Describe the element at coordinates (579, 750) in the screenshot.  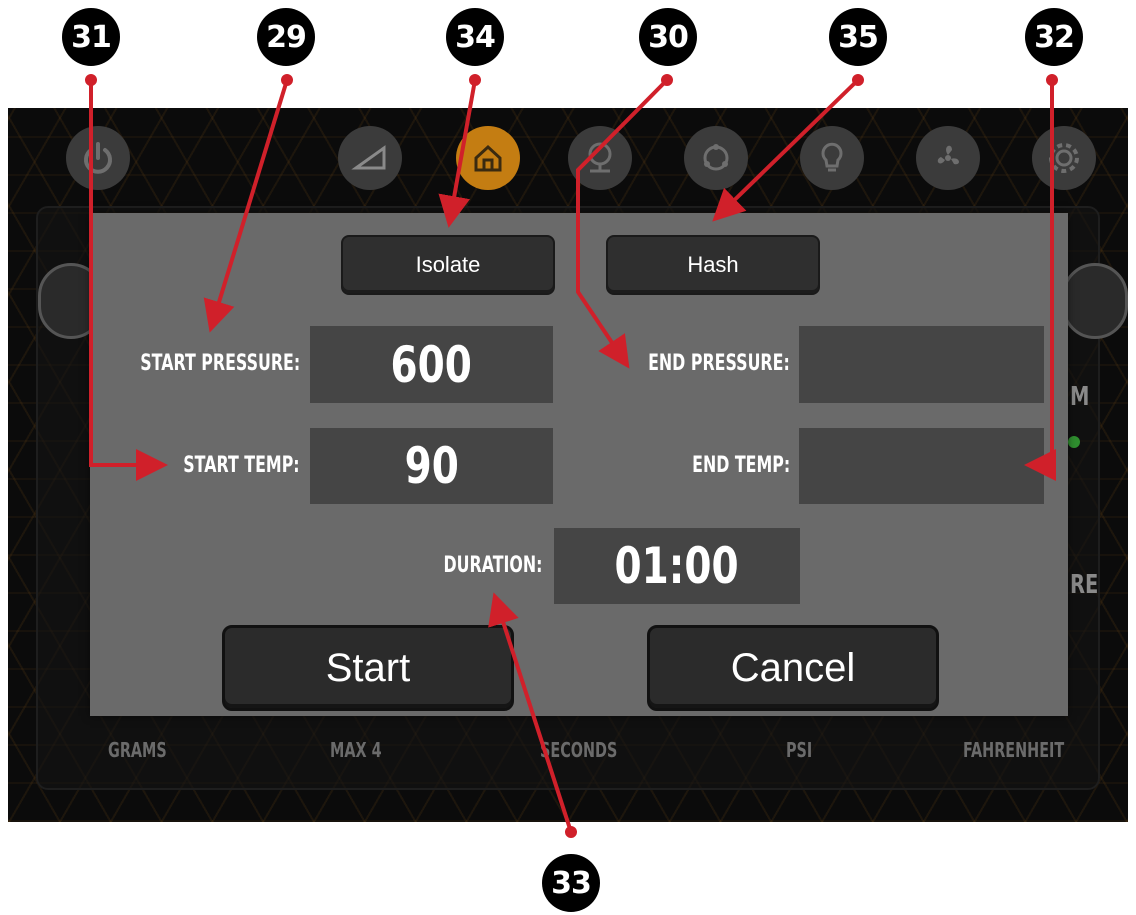
I see `unit-label-seconds: SECONDS` at that location.